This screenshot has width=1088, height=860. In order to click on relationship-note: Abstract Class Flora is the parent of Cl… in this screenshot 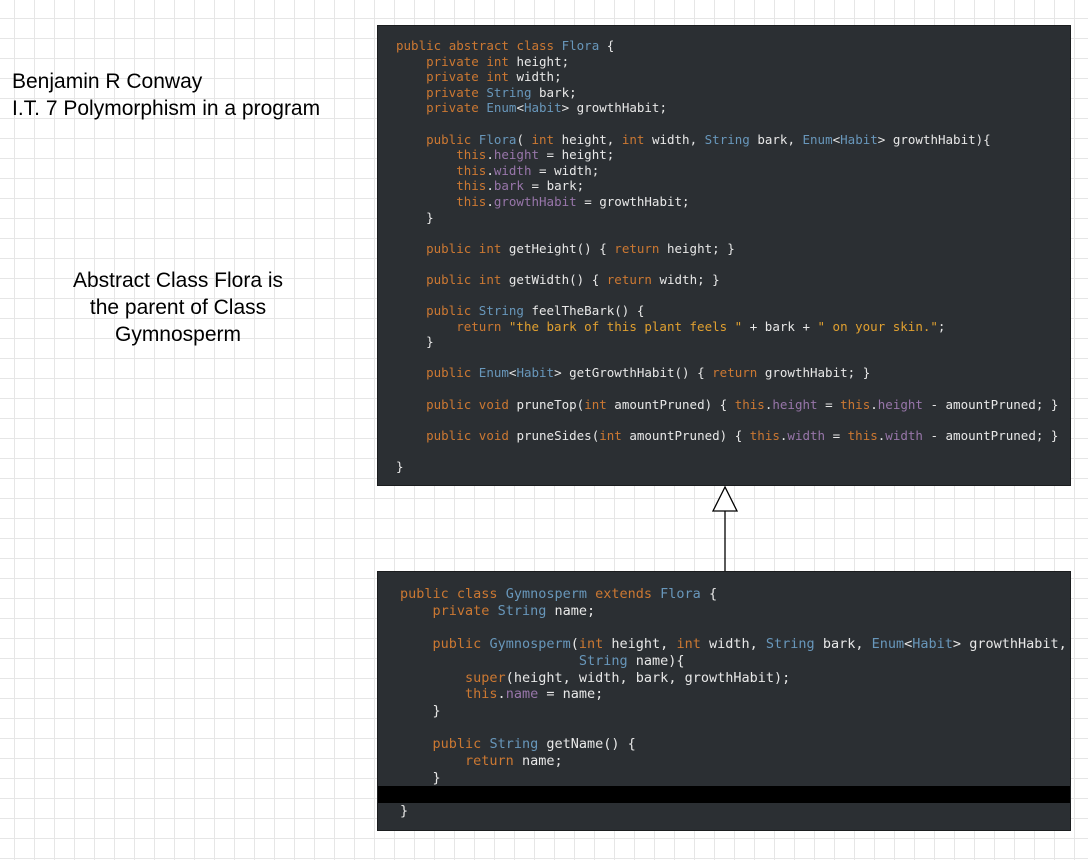, I will do `click(178, 307)`.